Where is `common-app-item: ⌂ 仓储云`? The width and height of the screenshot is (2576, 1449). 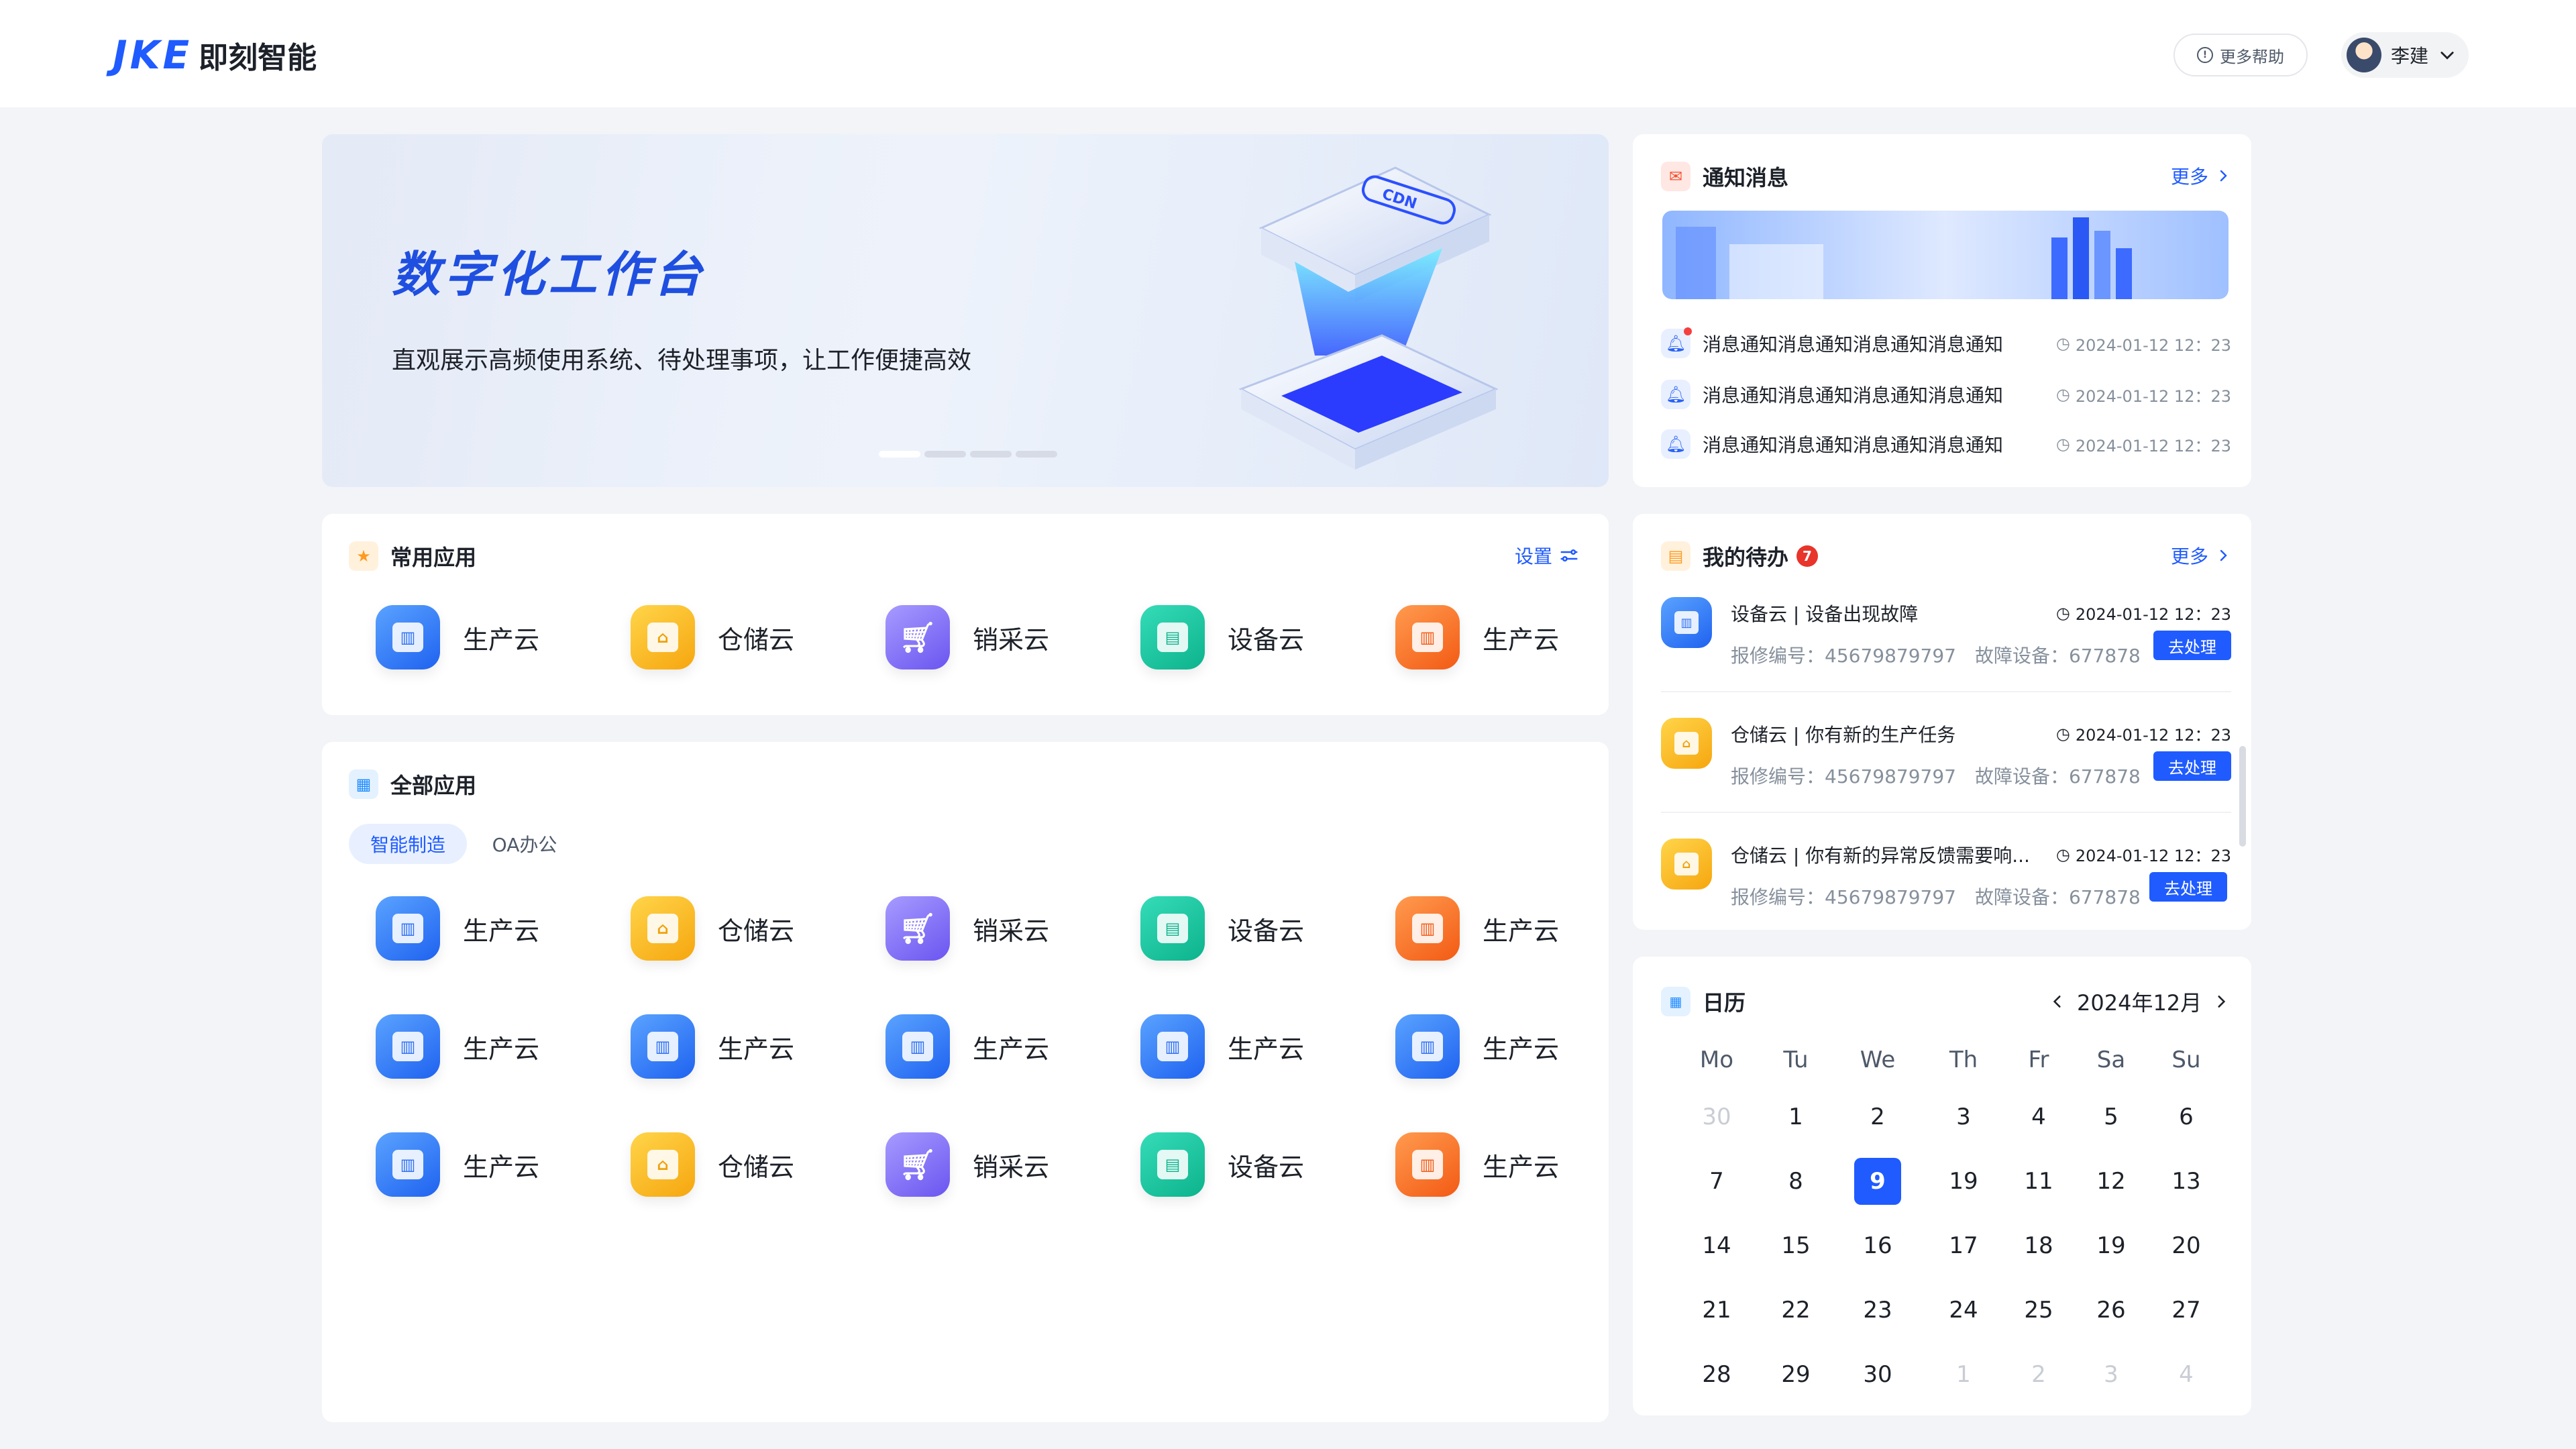 common-app-item: ⌂ 仓储云 is located at coordinates (712, 637).